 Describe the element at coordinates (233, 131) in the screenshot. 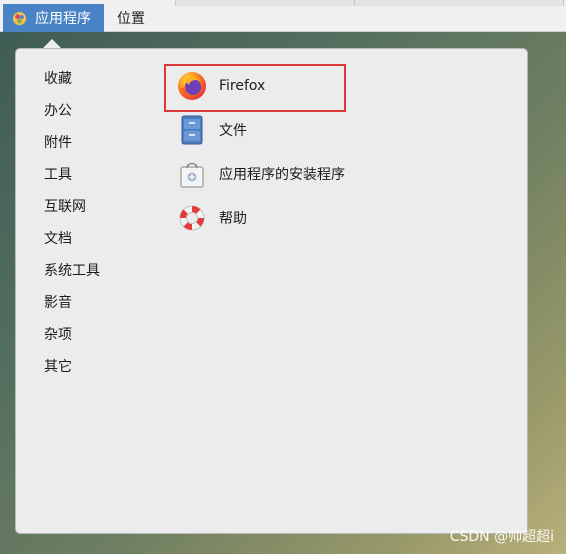

I see `app-item-label: 文件` at that location.